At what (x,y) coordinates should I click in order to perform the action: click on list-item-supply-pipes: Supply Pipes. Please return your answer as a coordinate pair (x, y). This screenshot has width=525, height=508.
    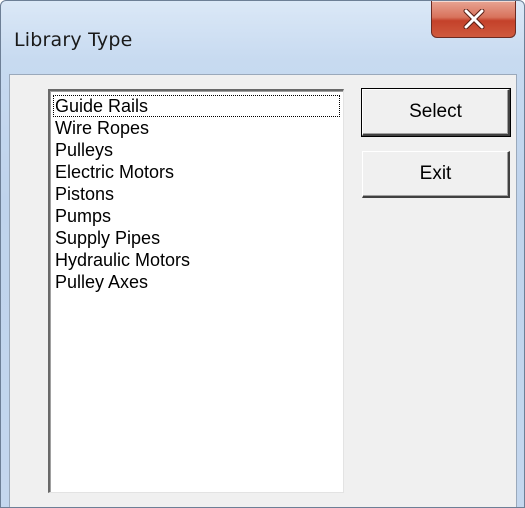
    Looking at the image, I should click on (196, 238).